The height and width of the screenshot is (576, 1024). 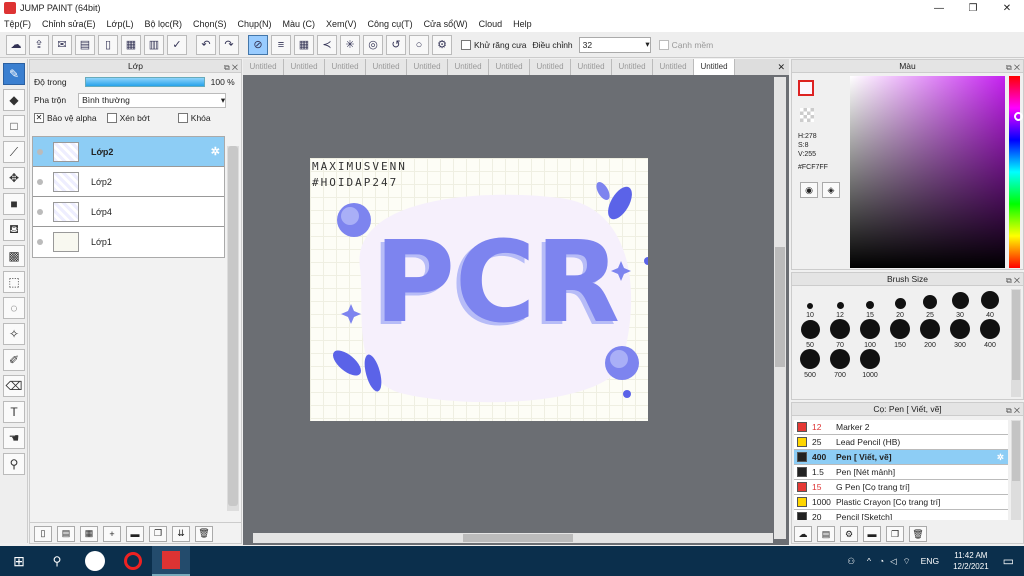 I want to click on brush-size-option: 15, so click(x=870, y=304).